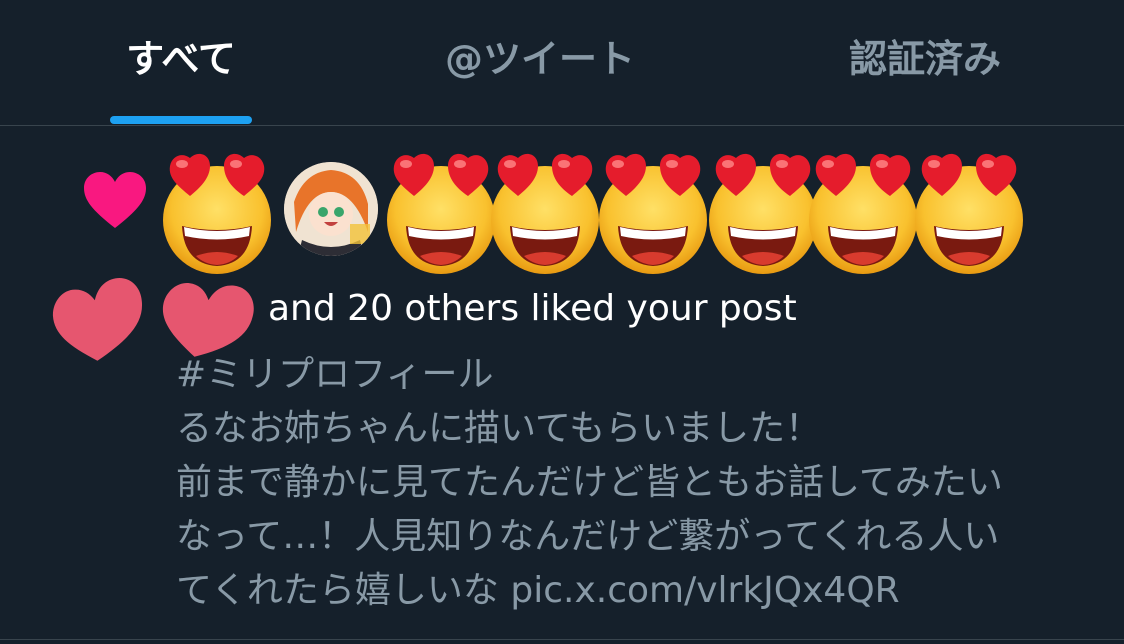 This screenshot has height=644, width=1124. Describe the element at coordinates (925, 62) in the screenshot. I see `tab-verified: 認証済み` at that location.